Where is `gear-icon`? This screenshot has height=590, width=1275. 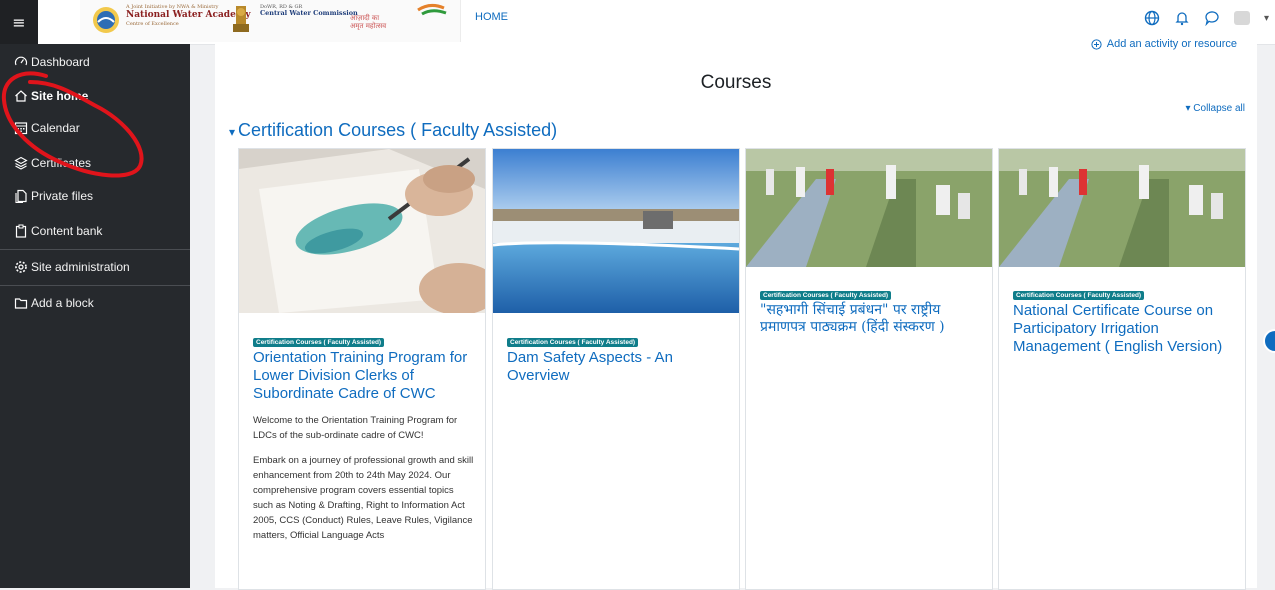 gear-icon is located at coordinates (21, 267).